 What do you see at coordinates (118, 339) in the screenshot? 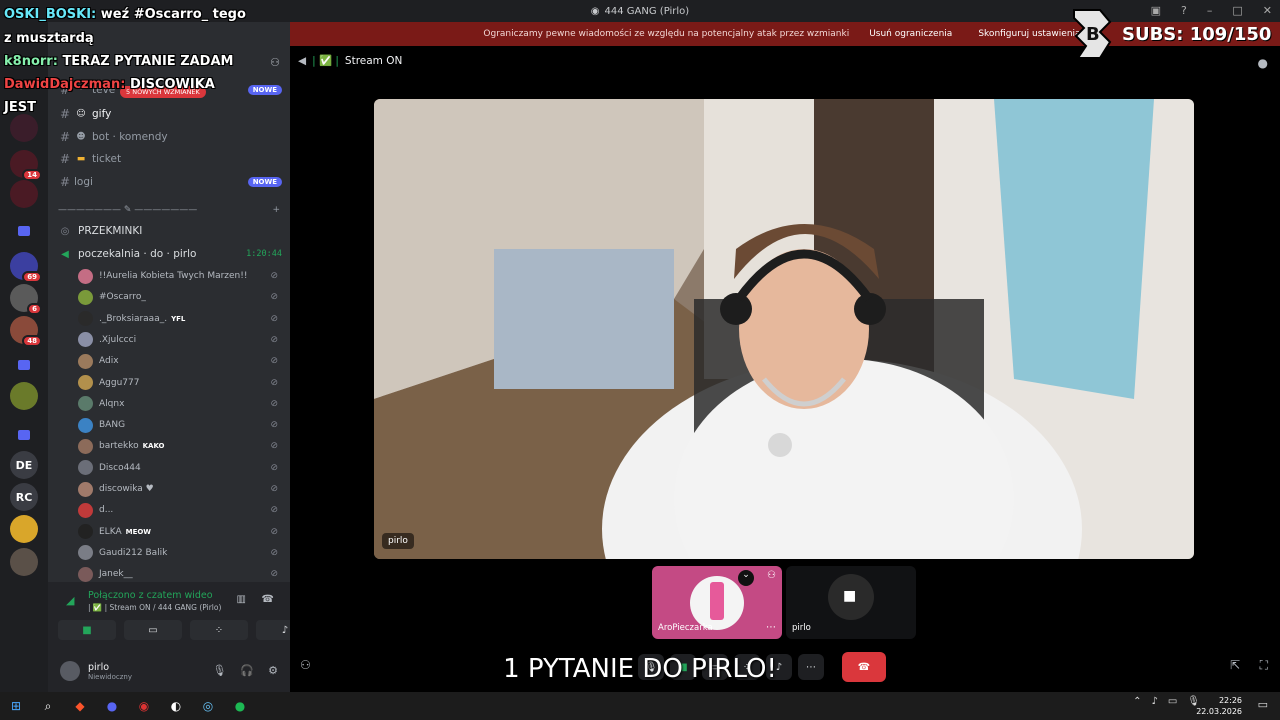
I see `voice-user-name: .Xjulccci` at bounding box center [118, 339].